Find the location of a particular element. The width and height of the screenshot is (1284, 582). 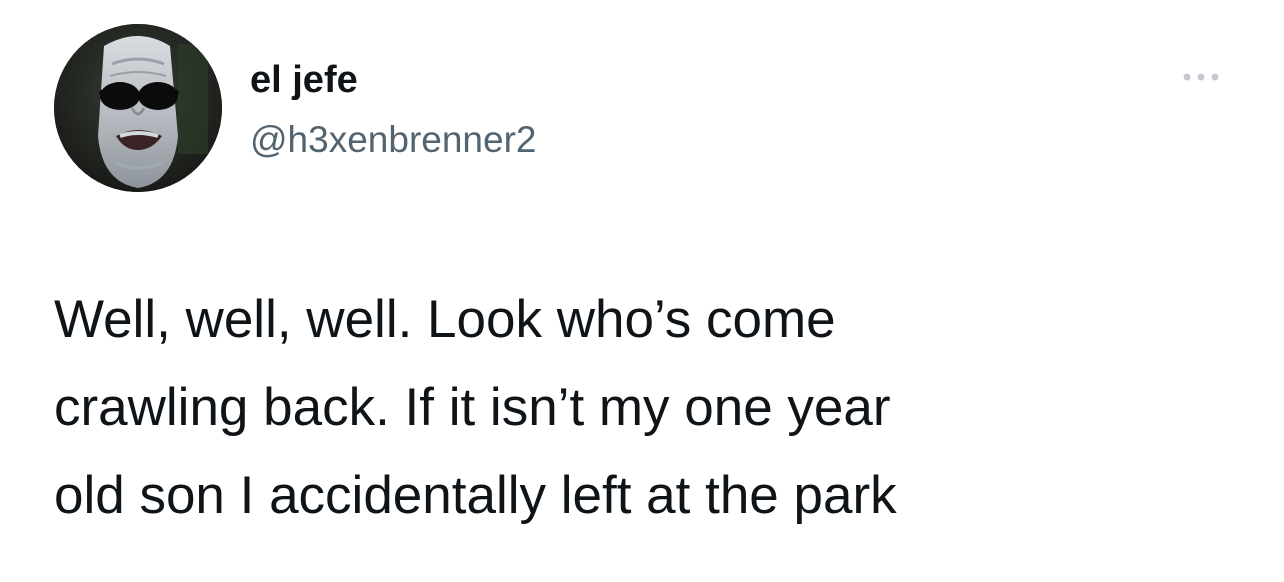

more-options-button is located at coordinates (1201, 77).